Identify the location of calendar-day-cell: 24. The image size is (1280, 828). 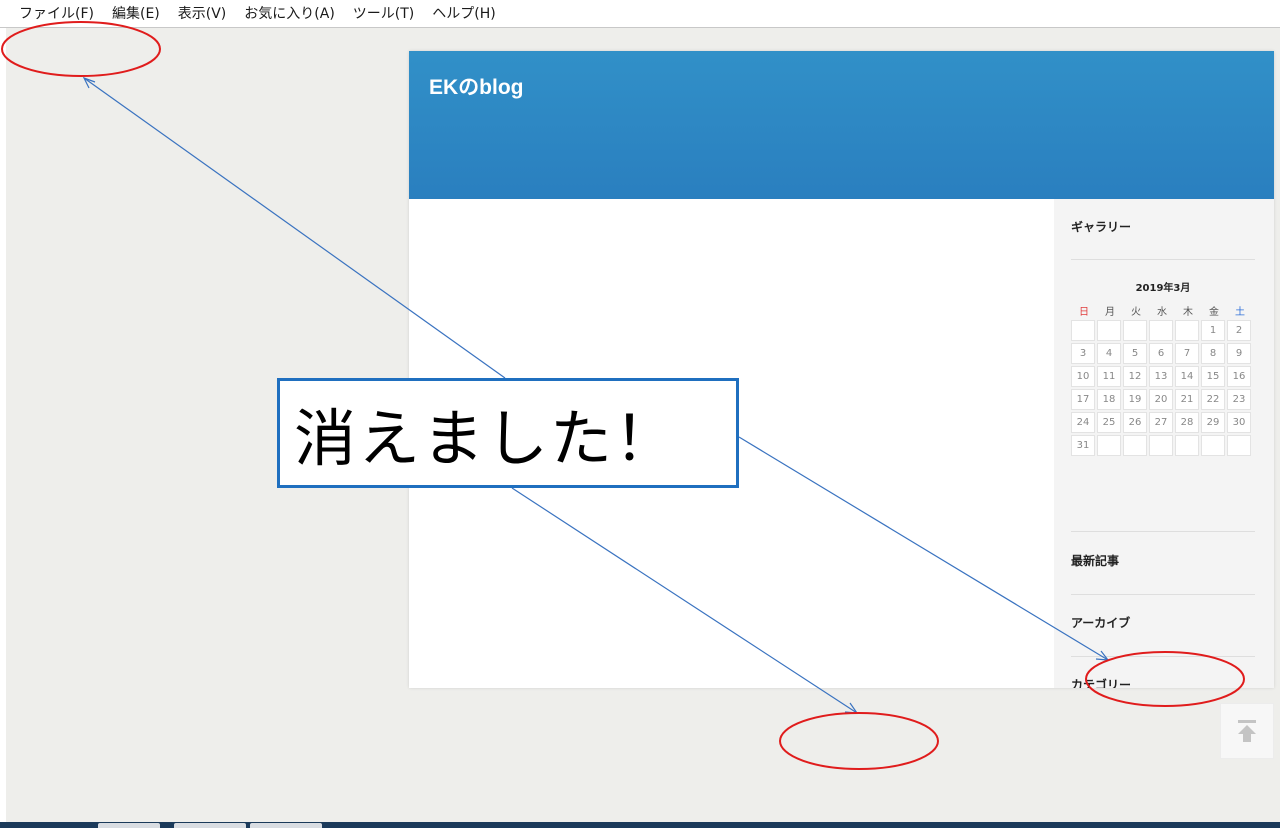
(1083, 422).